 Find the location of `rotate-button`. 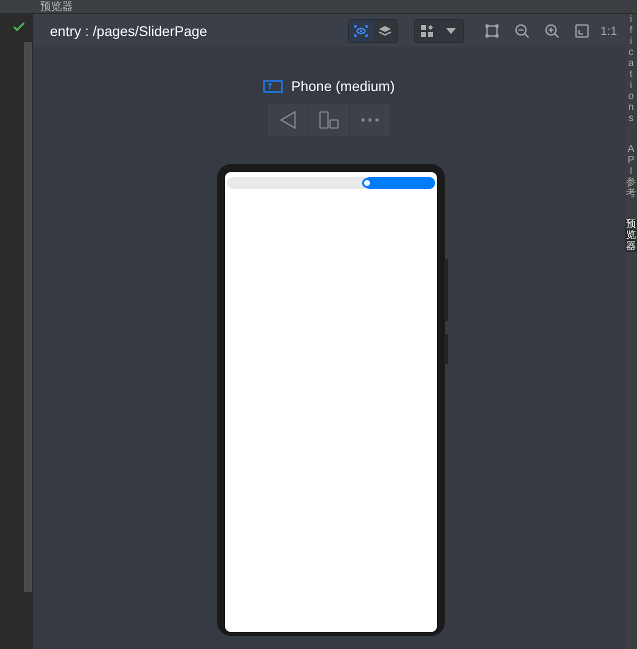

rotate-button is located at coordinates (329, 120).